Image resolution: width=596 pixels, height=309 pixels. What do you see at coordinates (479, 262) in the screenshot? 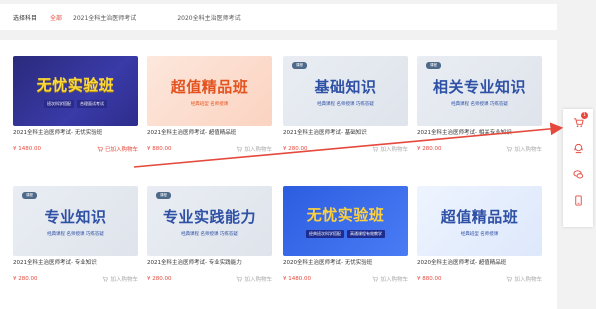
I see `course-title: 2020全科主治医师考试- 超值精品班` at bounding box center [479, 262].